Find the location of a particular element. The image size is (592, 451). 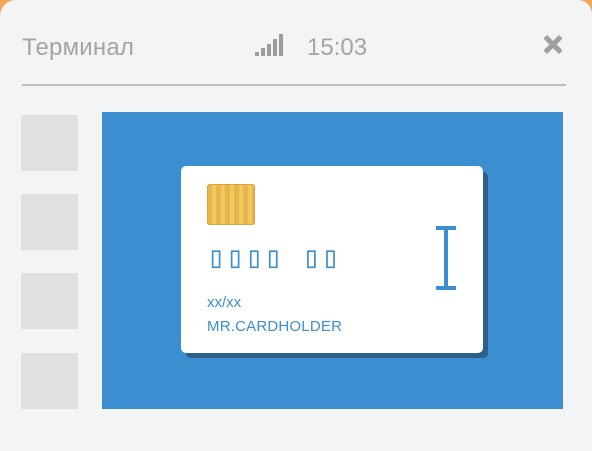

clock-time: 15:03 is located at coordinates (337, 47).